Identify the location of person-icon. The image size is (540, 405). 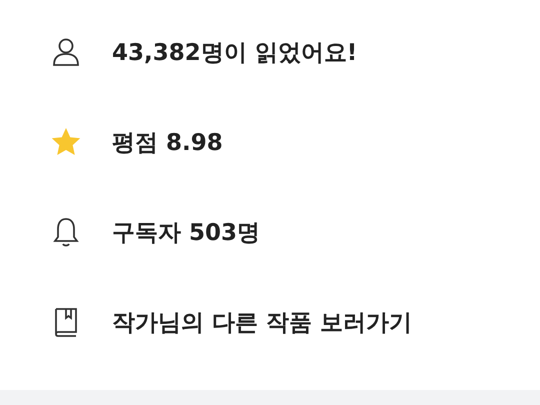
(66, 52).